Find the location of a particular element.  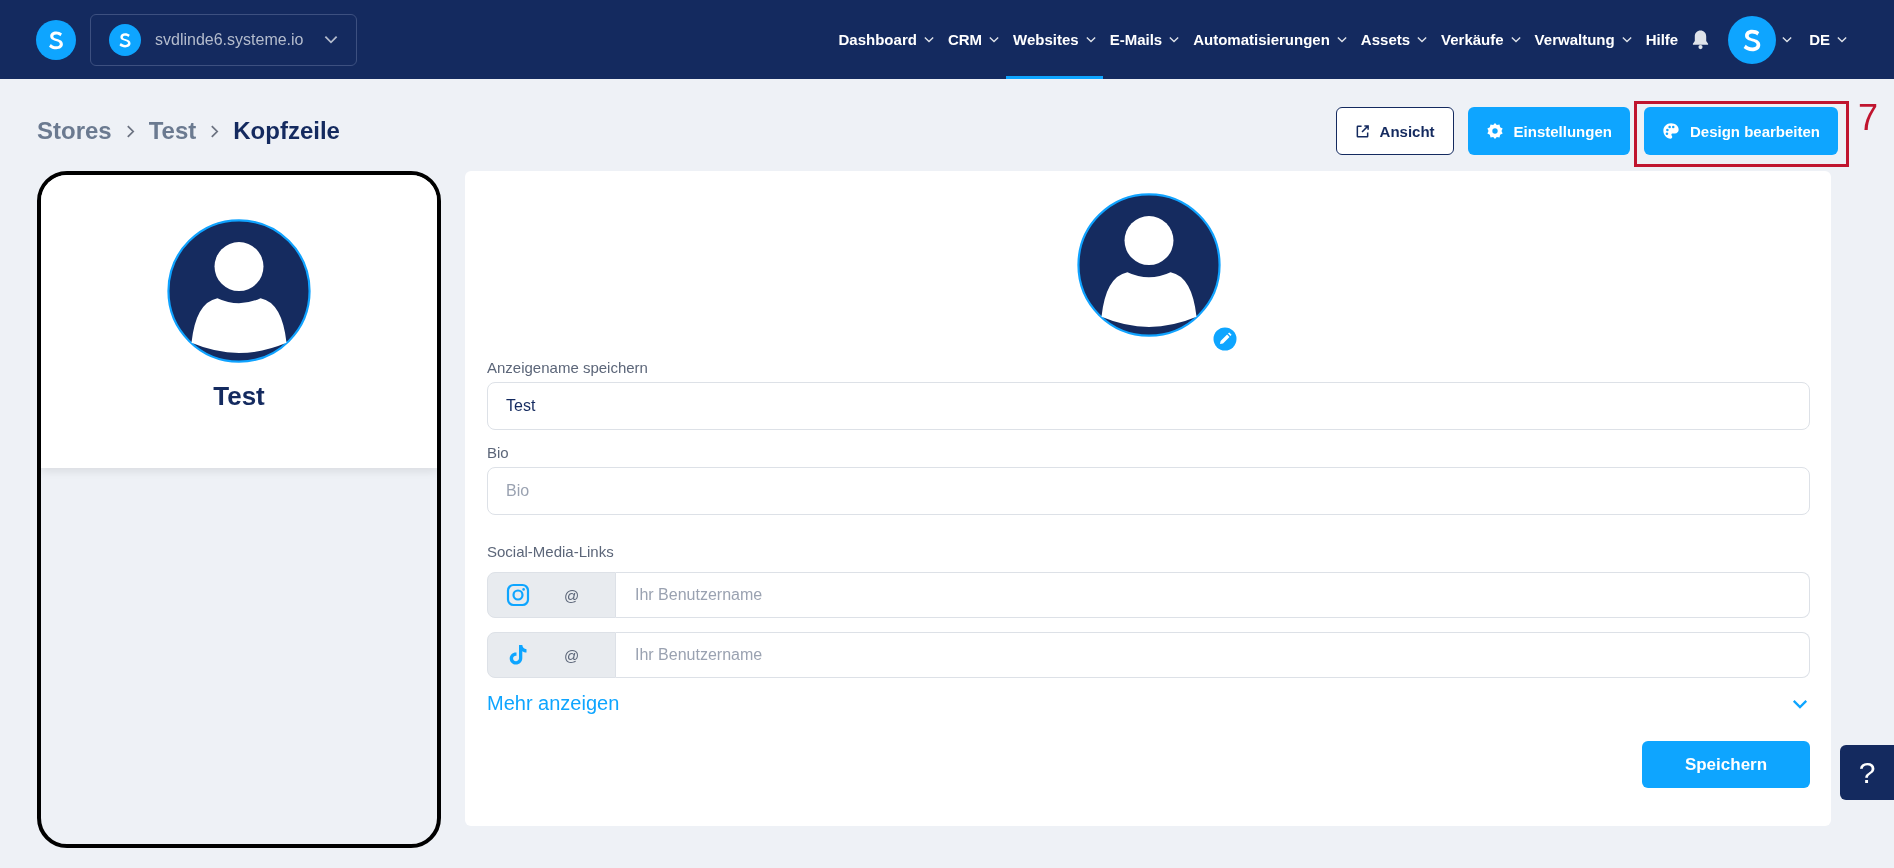

profile-name: Test is located at coordinates (239, 396).